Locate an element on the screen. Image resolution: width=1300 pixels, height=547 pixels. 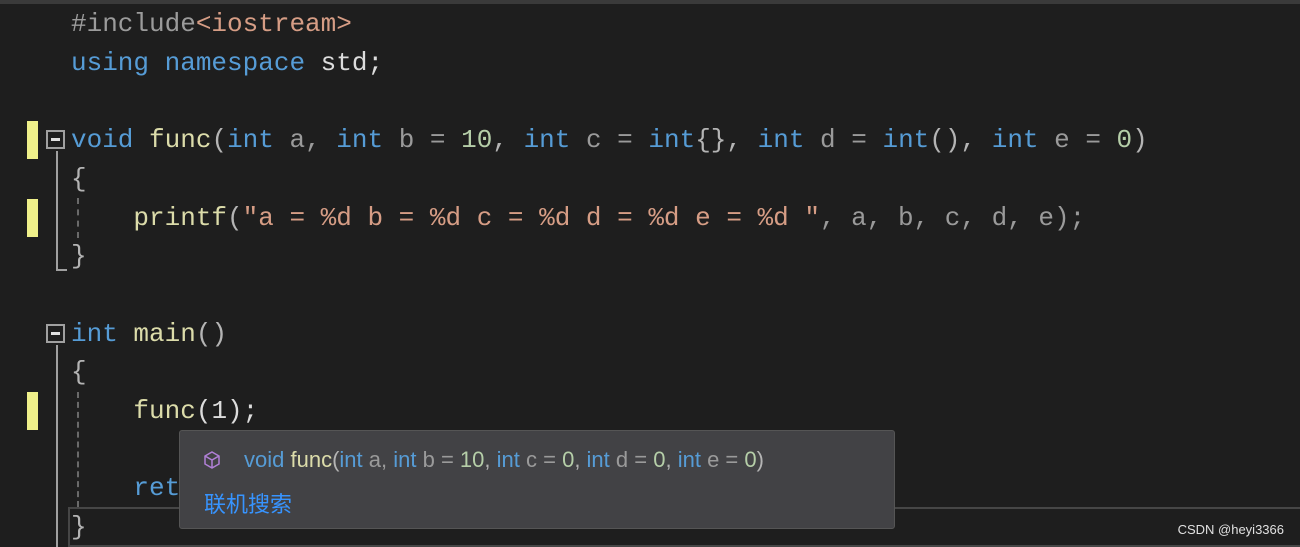
code-line: using namespace std; is located at coordinates (227, 63).